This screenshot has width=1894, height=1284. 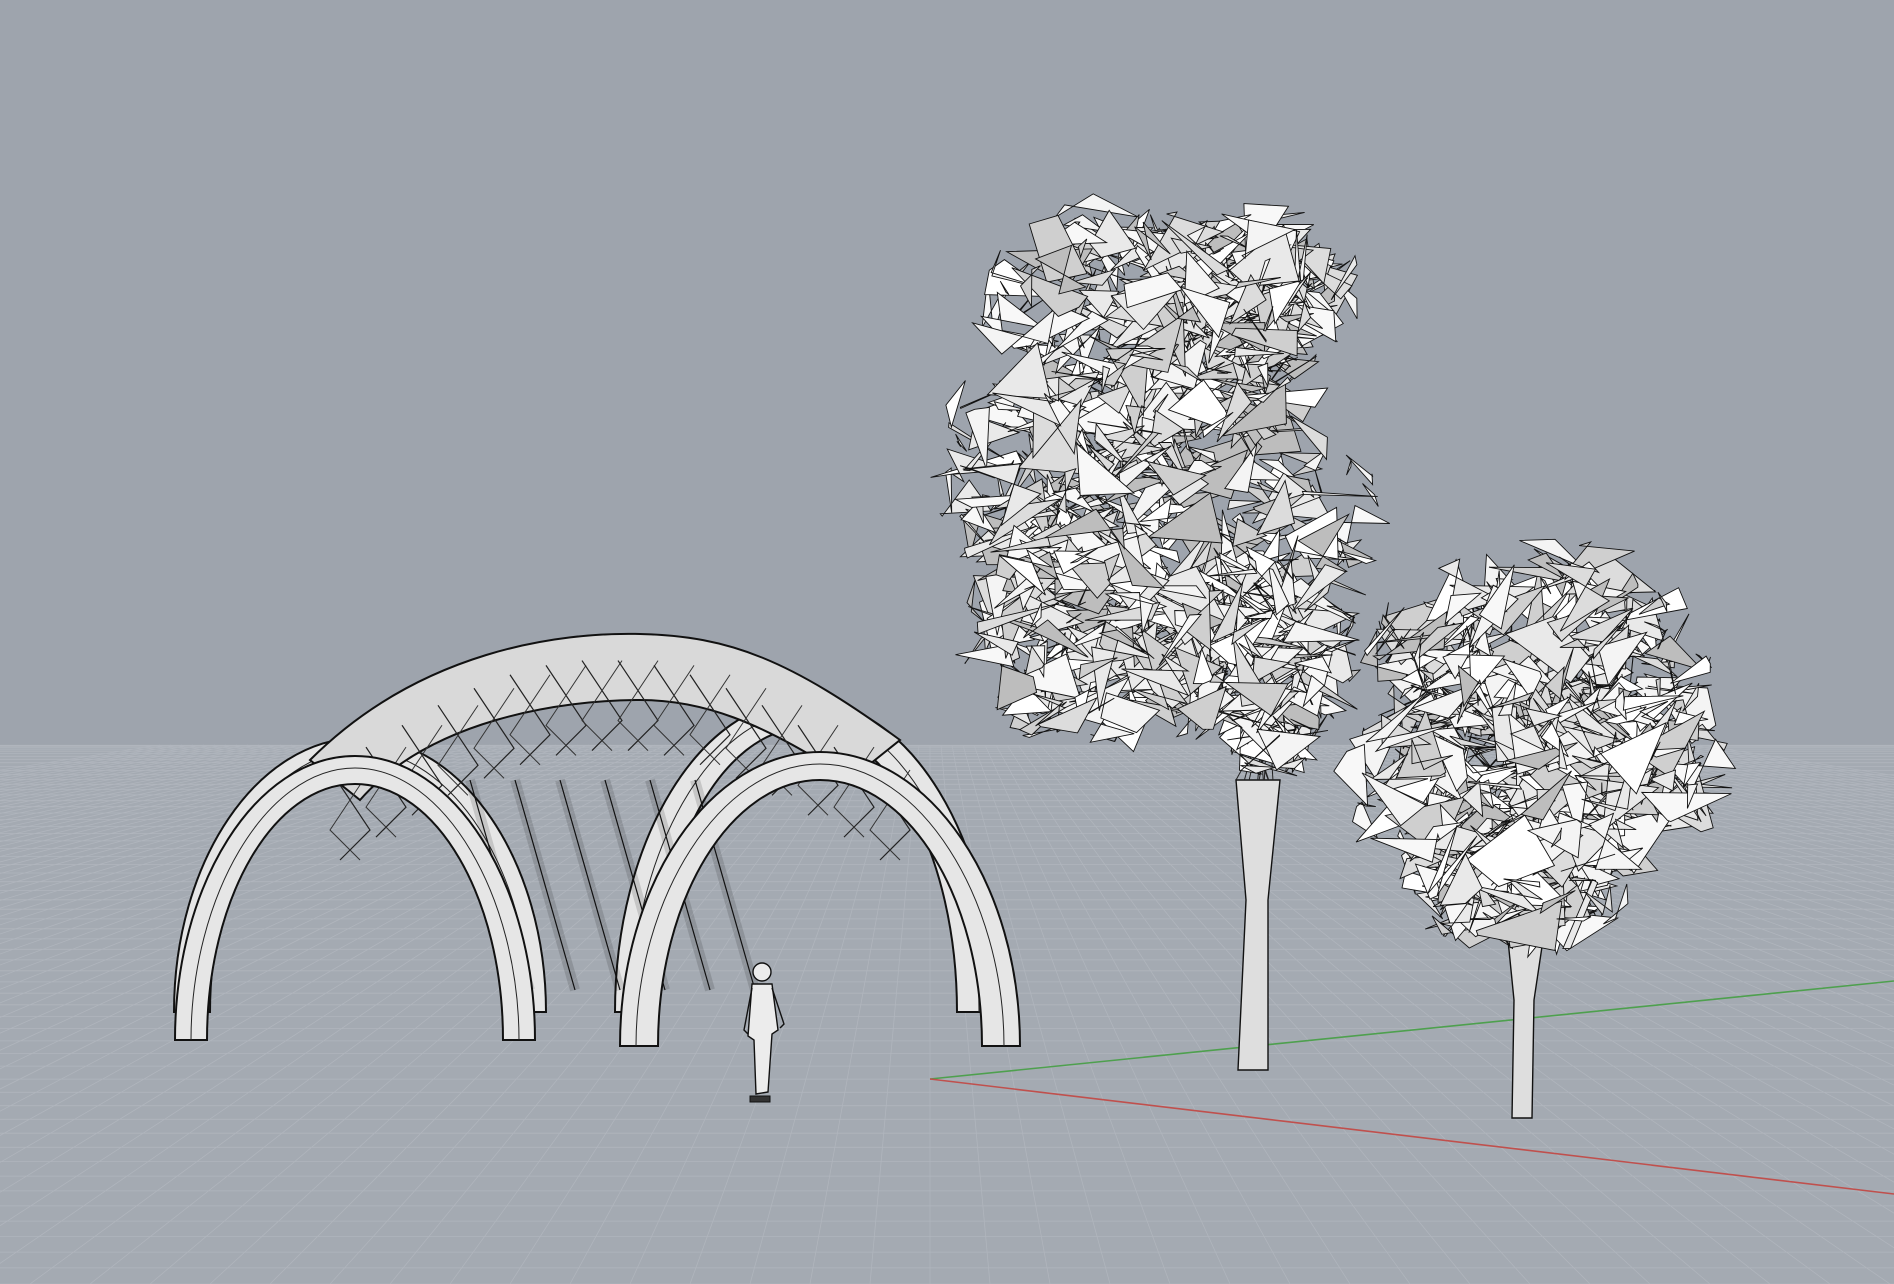 I want to click on feet, so click(x=760, y=1099).